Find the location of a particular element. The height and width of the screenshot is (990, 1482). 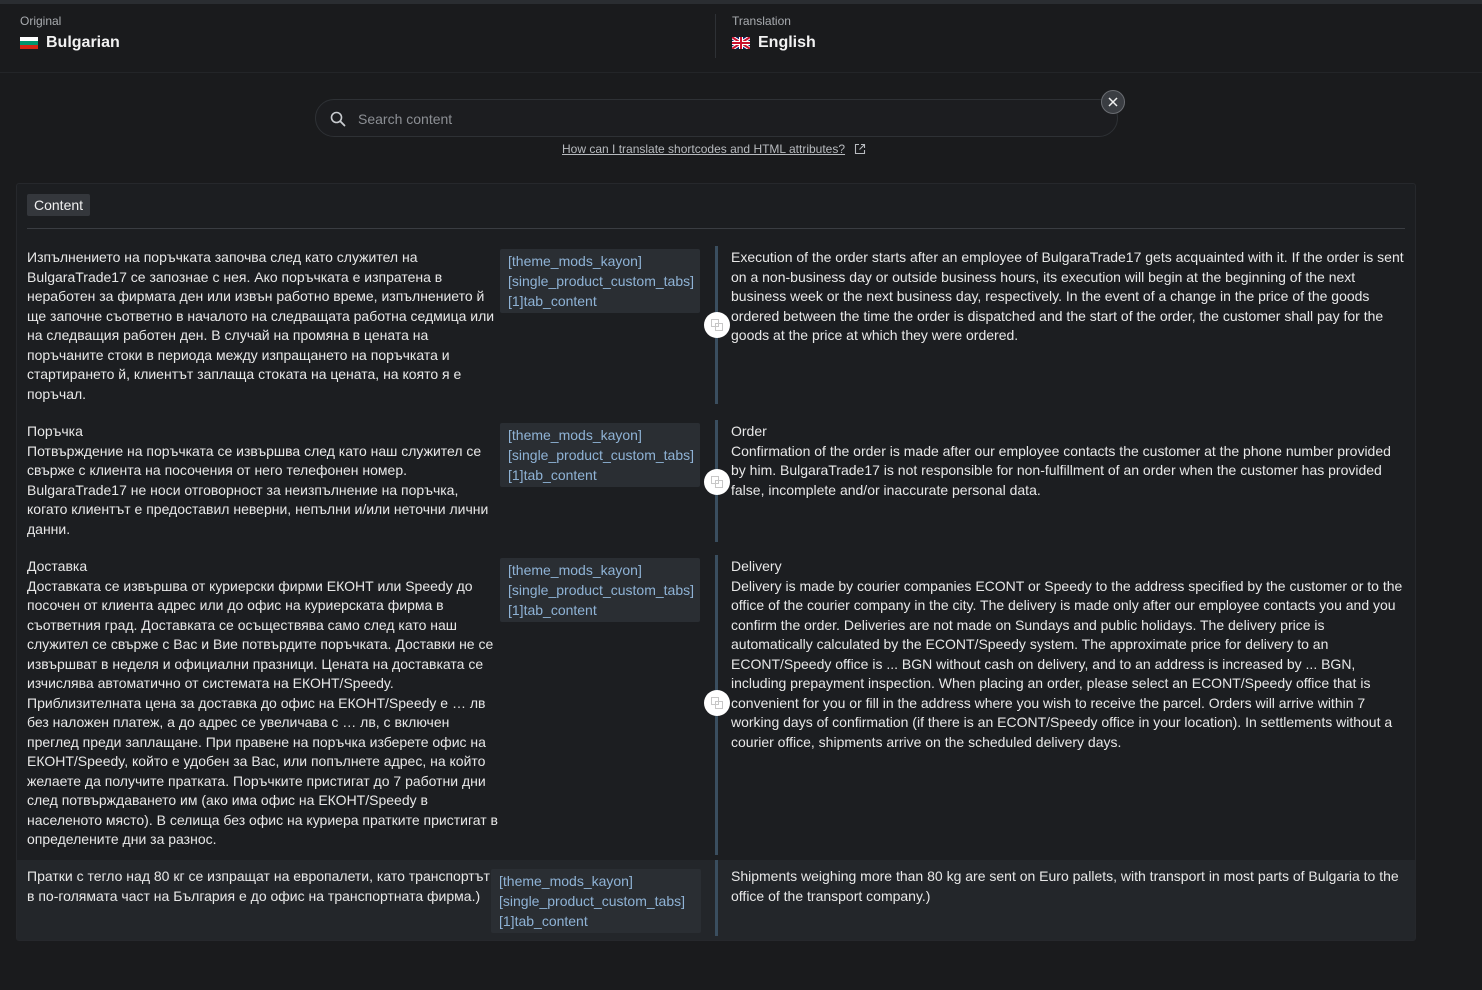

original-language-column: Original Bulgarian is located at coordinates (70, 33).